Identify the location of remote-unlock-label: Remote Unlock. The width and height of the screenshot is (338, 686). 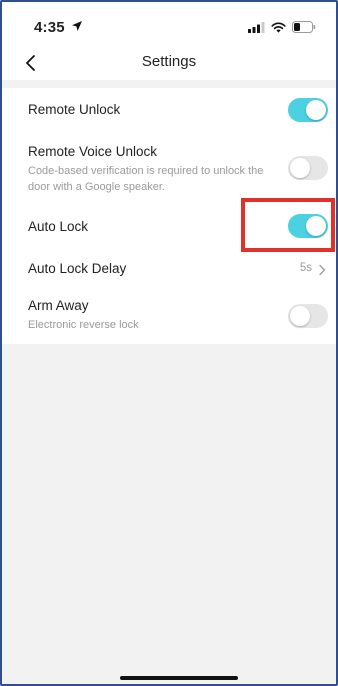
(74, 109).